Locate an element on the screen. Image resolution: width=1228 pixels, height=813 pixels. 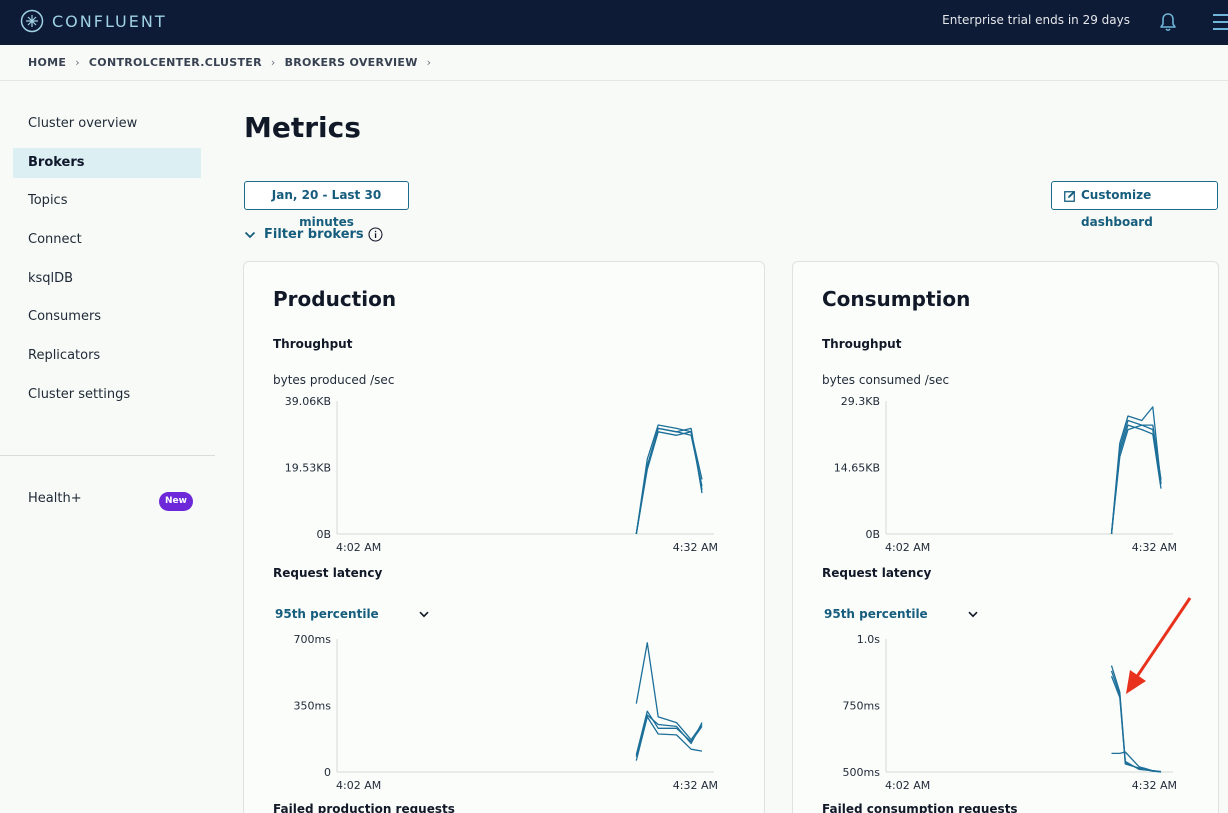
hamburger-menu-icon is located at coordinates (1220, 22).